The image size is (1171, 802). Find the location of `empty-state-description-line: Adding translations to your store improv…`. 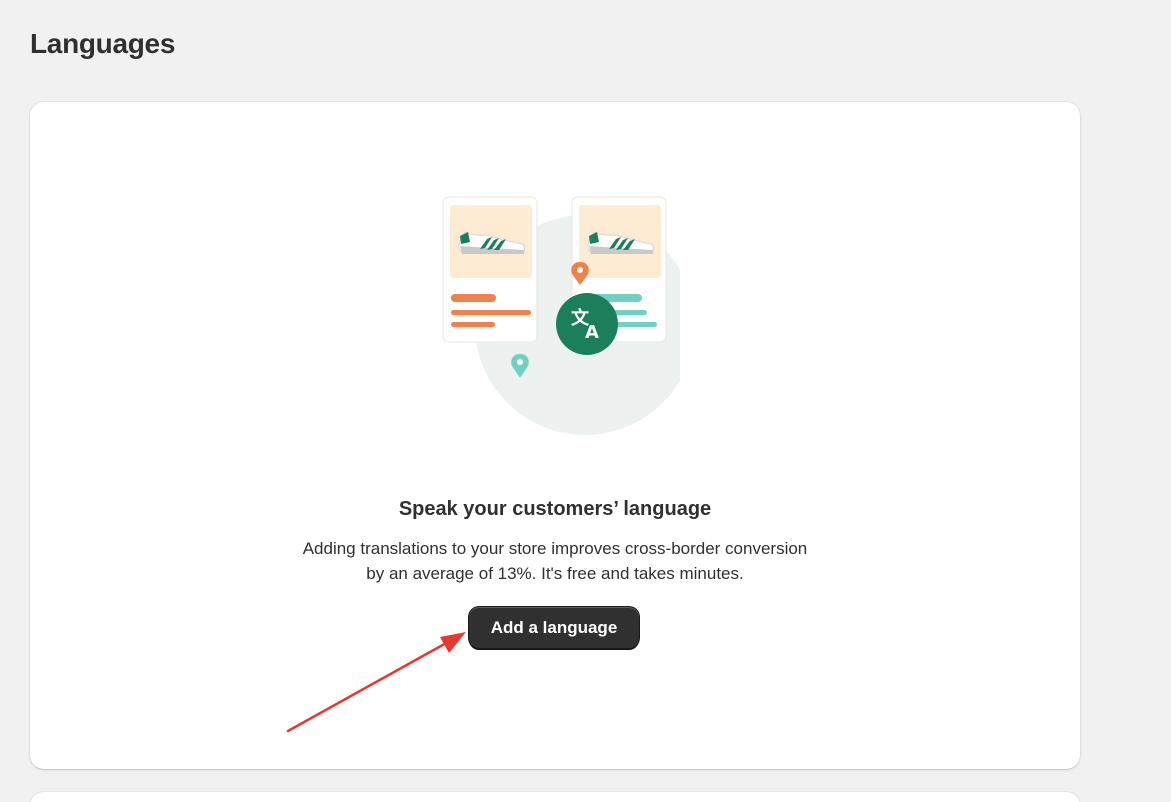

empty-state-description-line: Adding translations to your store improv… is located at coordinates (555, 548).